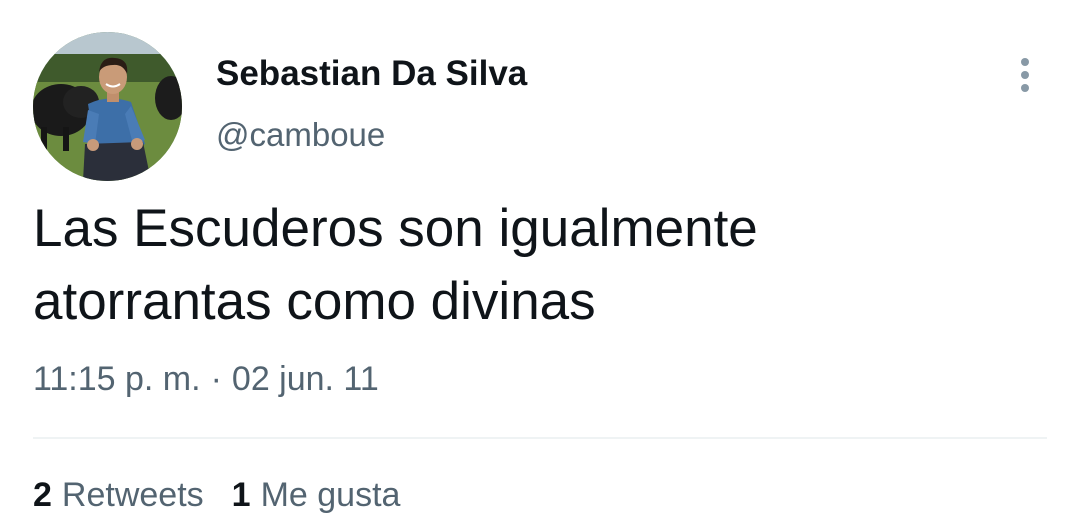 Image resolution: width=1080 pixels, height=522 pixels. I want to click on avatar-photo, so click(107, 106).